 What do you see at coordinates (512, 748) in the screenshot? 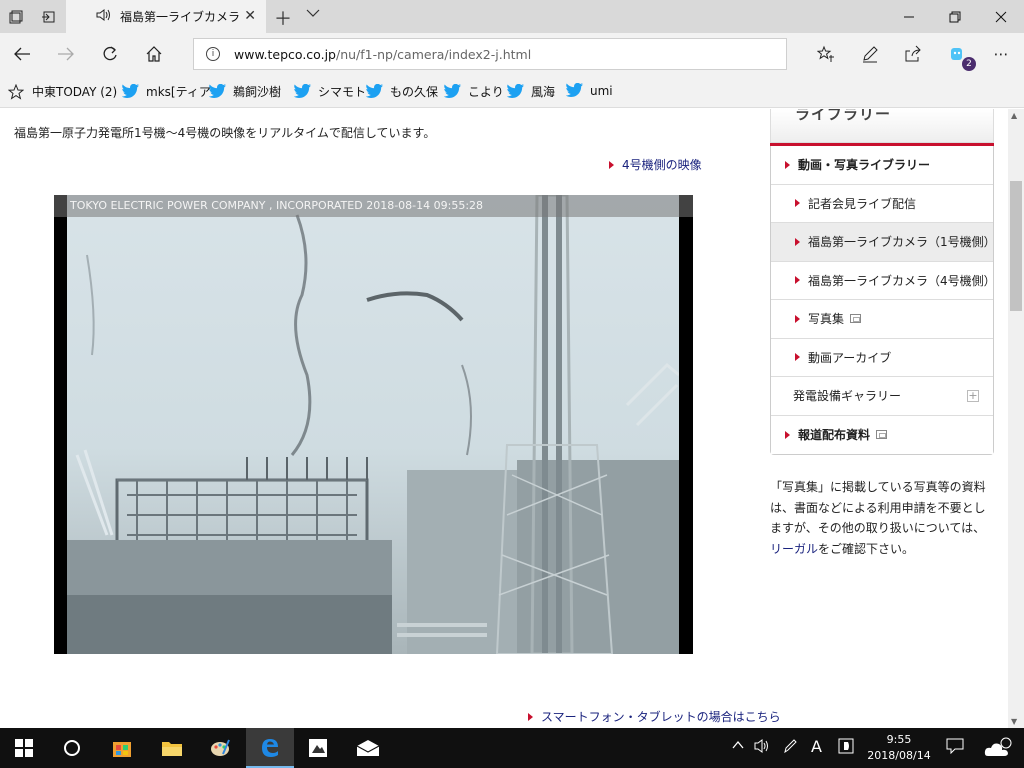
I see `taskbar: A 9:55 2018/08/14` at bounding box center [512, 748].